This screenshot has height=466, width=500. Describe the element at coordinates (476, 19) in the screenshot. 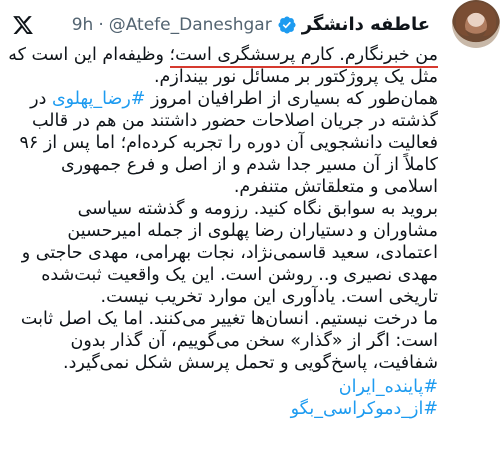

I see `avatar-hair-shape` at that location.